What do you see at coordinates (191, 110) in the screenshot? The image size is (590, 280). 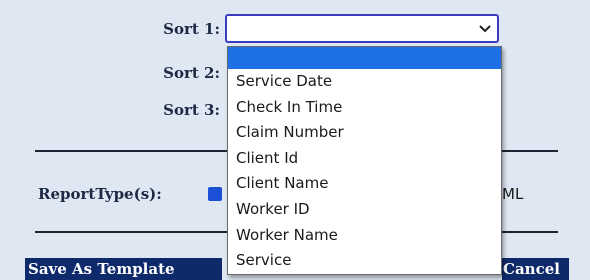 I see `sort3-label: Sort 3:` at bounding box center [191, 110].